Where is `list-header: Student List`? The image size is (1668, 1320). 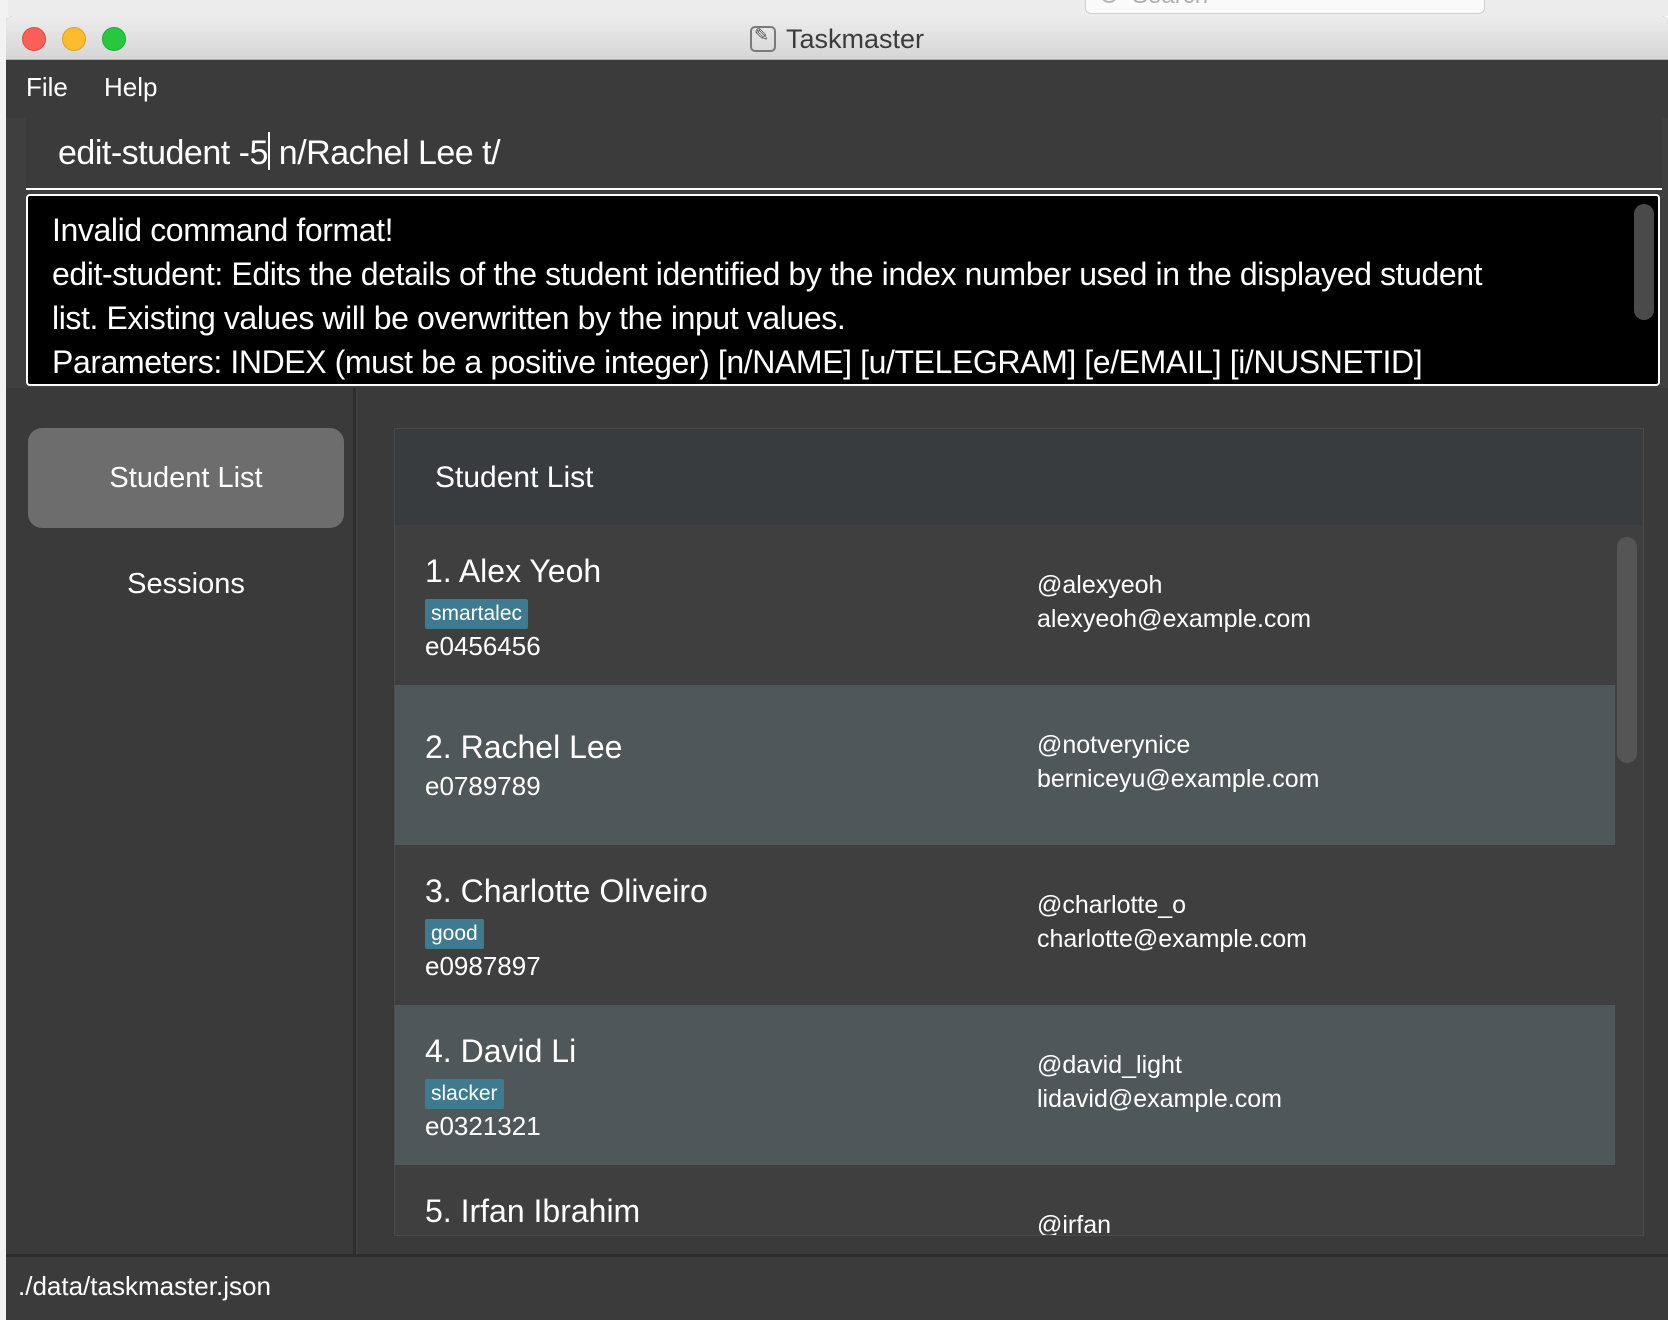
list-header: Student List is located at coordinates (1019, 477).